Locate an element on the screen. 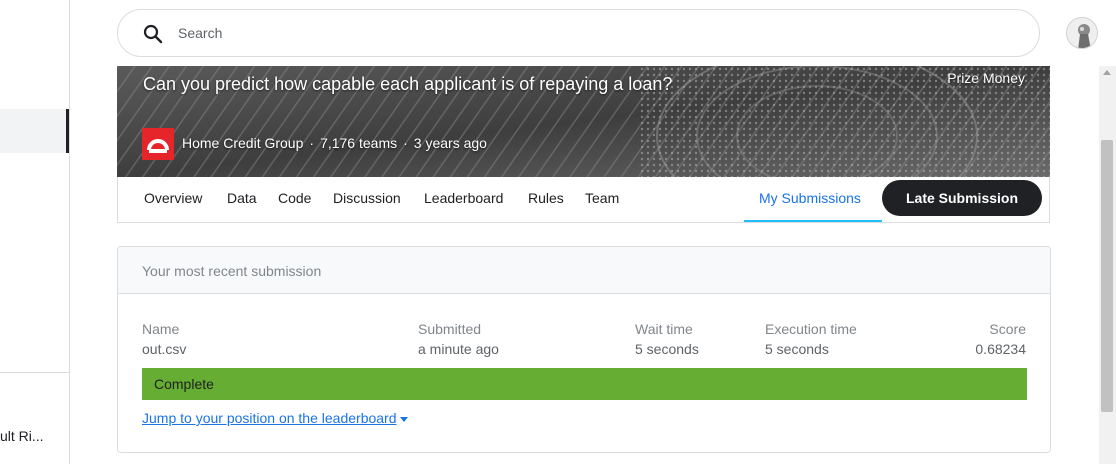 This screenshot has width=1116, height=464. competition-age: 3 years ago is located at coordinates (450, 143).